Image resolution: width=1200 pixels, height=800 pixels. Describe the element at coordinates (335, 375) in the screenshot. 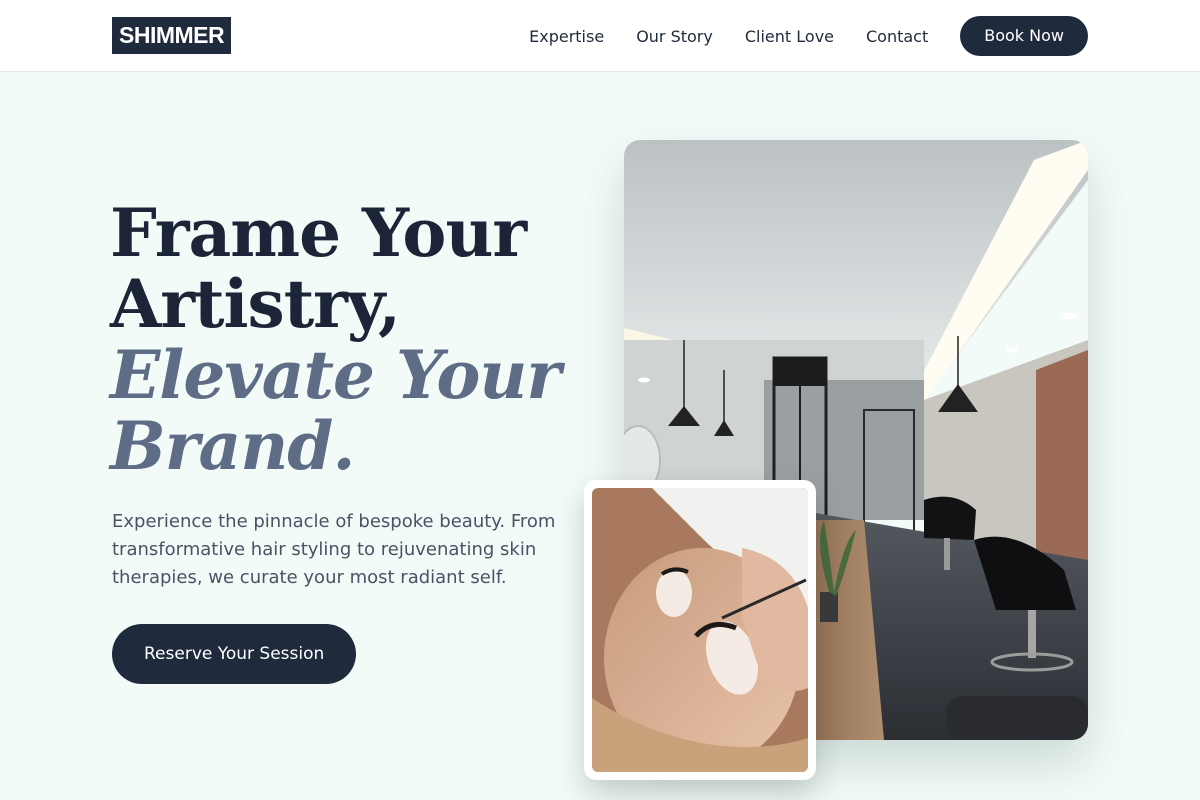

I see `hero-title-accent-1: Elevate Your` at that location.